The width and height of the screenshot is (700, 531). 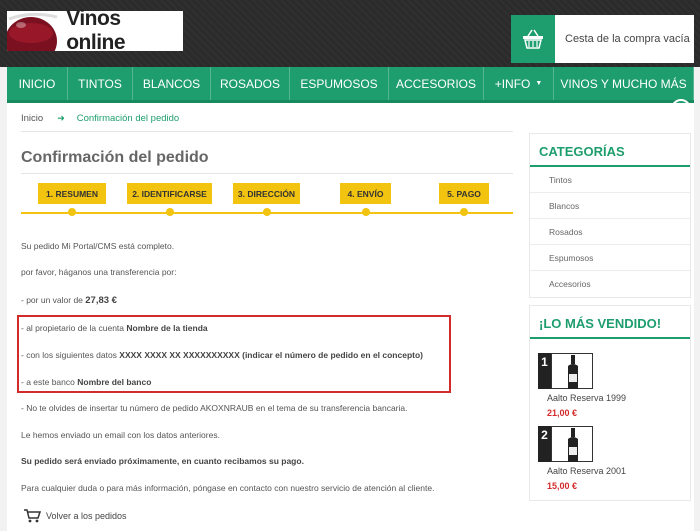 What do you see at coordinates (610, 206) in the screenshot?
I see `category-blancos: Blancos` at bounding box center [610, 206].